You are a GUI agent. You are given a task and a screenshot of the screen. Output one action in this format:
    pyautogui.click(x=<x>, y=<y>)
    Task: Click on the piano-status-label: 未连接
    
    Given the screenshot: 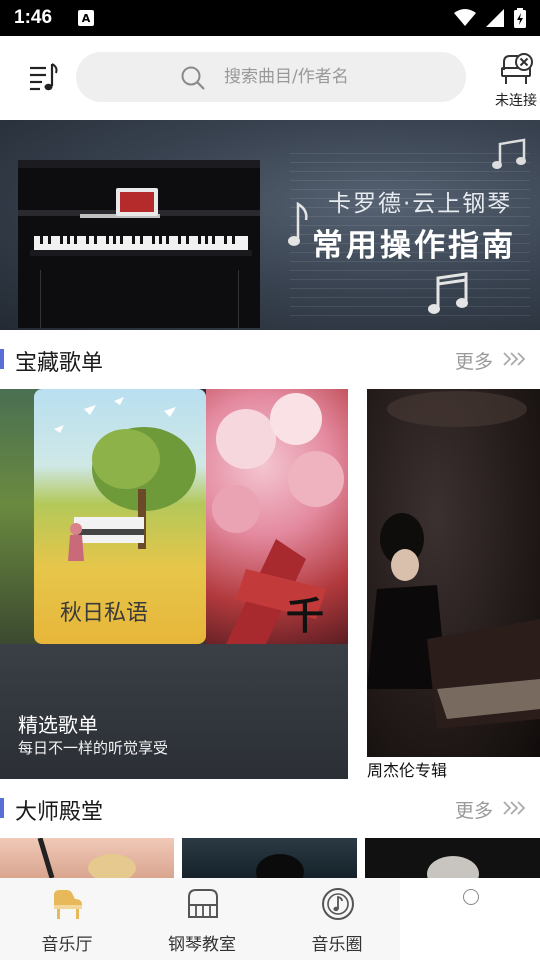 What is the action you would take?
    pyautogui.click(x=516, y=101)
    